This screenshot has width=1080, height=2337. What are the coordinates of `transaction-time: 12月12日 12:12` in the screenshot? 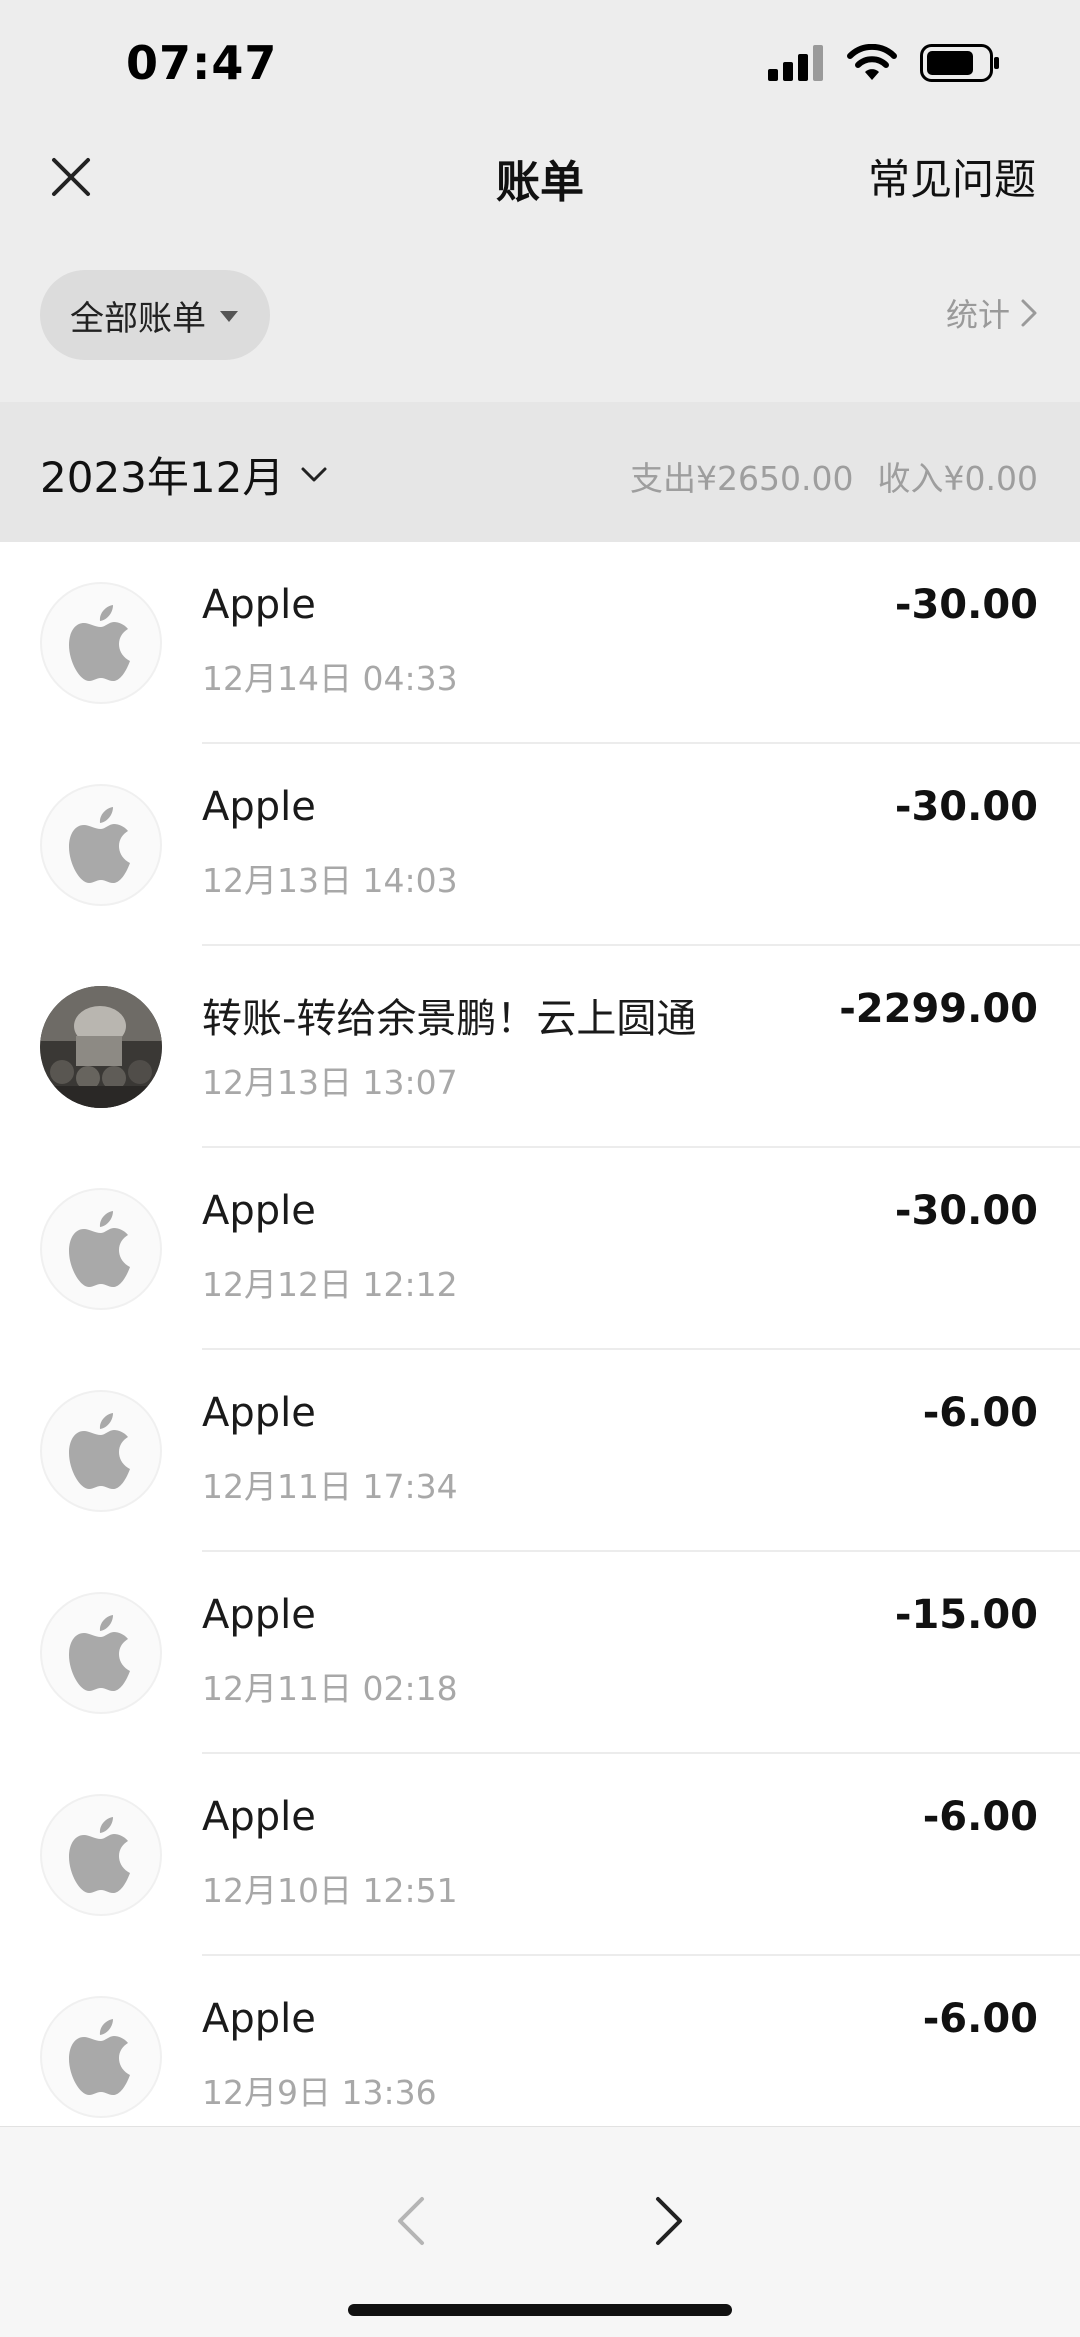 It's located at (330, 1284).